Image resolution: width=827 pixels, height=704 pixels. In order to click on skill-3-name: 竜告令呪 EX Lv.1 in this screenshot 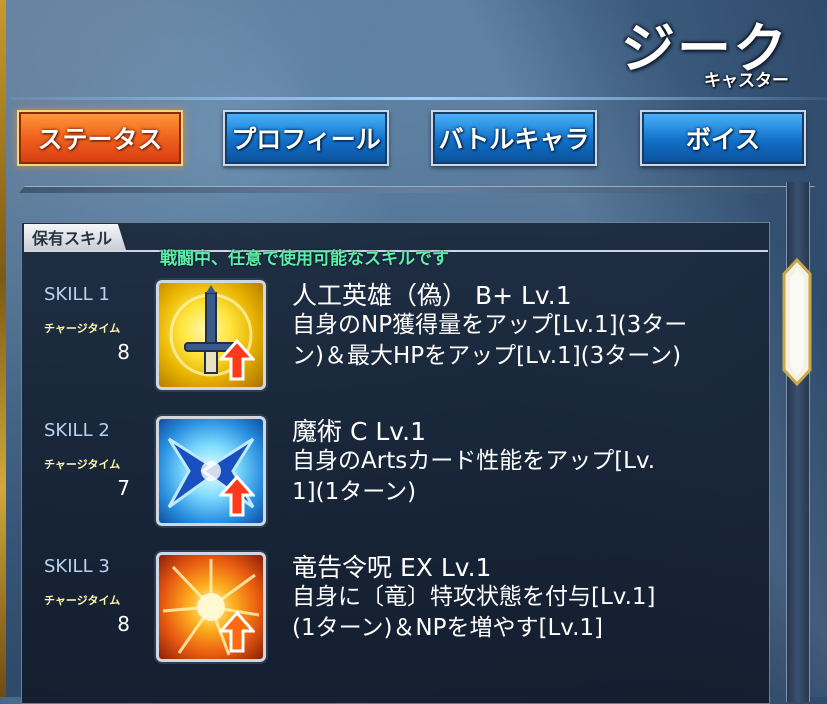, I will do `click(392, 567)`.